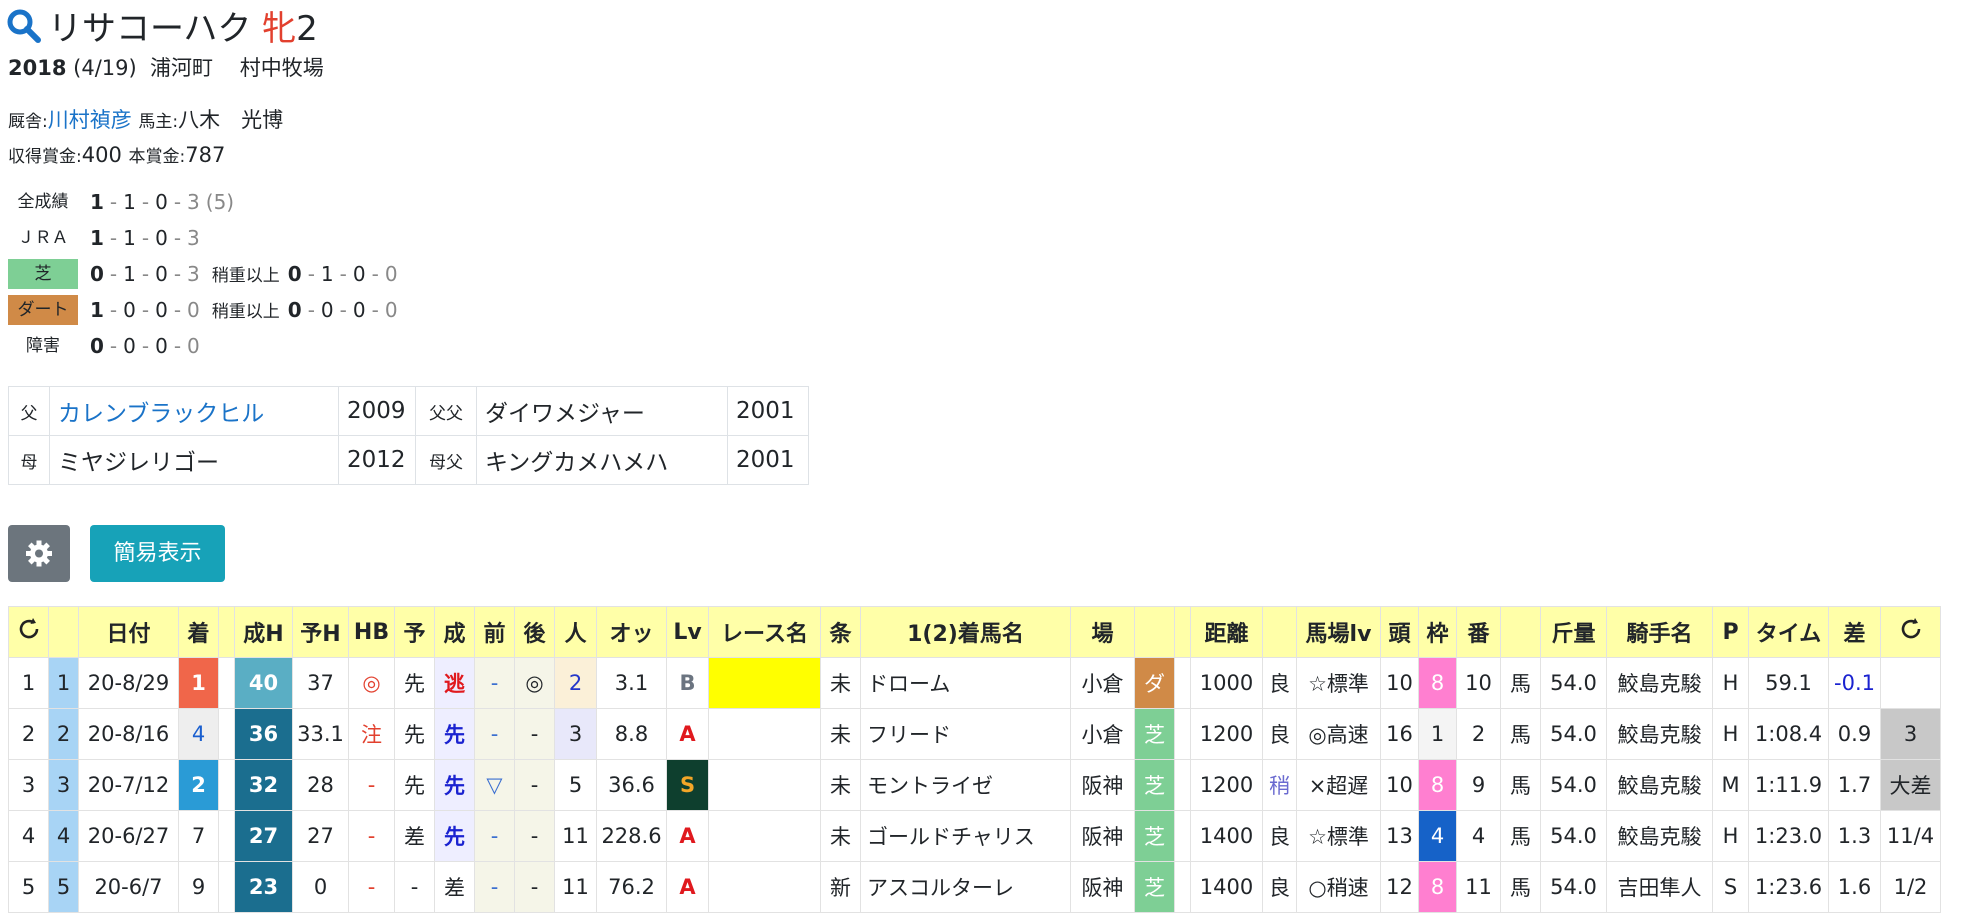 This screenshot has width=1986, height=923. What do you see at coordinates (157, 553) in the screenshot?
I see `simple-view-button: 簡易表示` at bounding box center [157, 553].